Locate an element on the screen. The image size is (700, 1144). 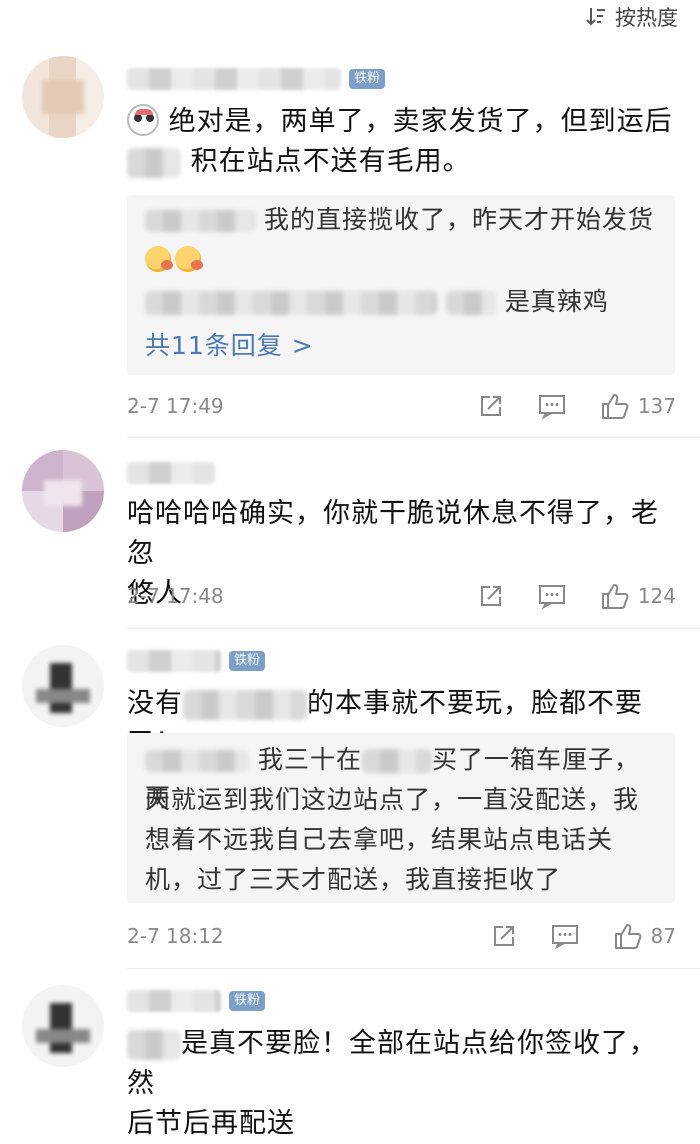
reply-emojis is located at coordinates (401, 260).